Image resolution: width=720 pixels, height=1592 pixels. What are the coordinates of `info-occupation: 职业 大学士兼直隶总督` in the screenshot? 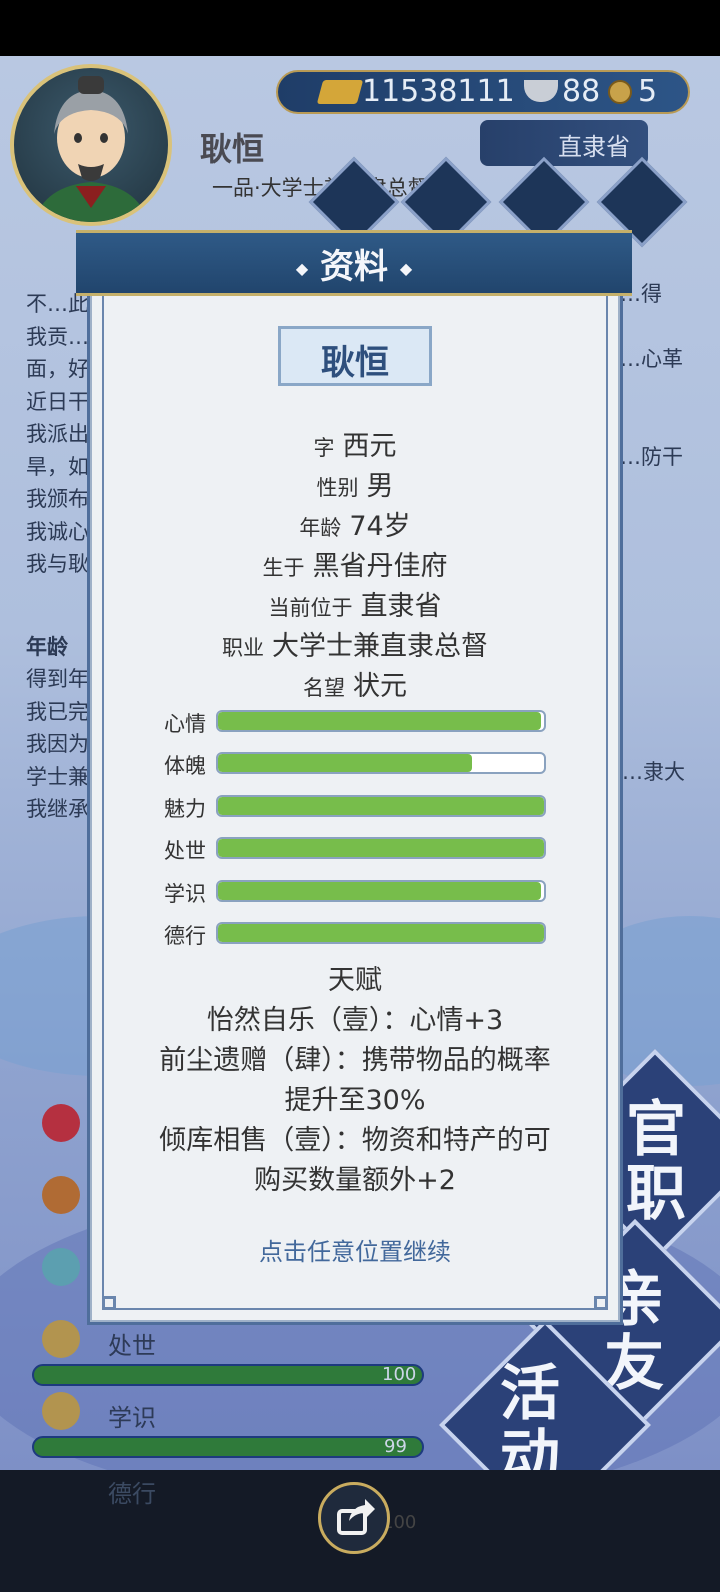 It's located at (355, 643).